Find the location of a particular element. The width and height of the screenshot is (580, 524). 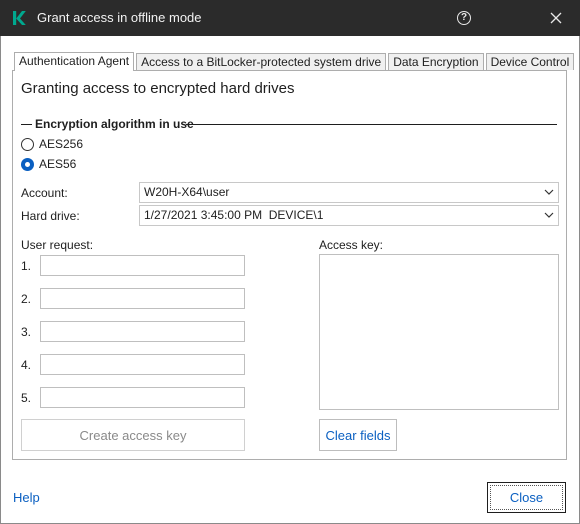

close-button: Close is located at coordinates (526, 497).